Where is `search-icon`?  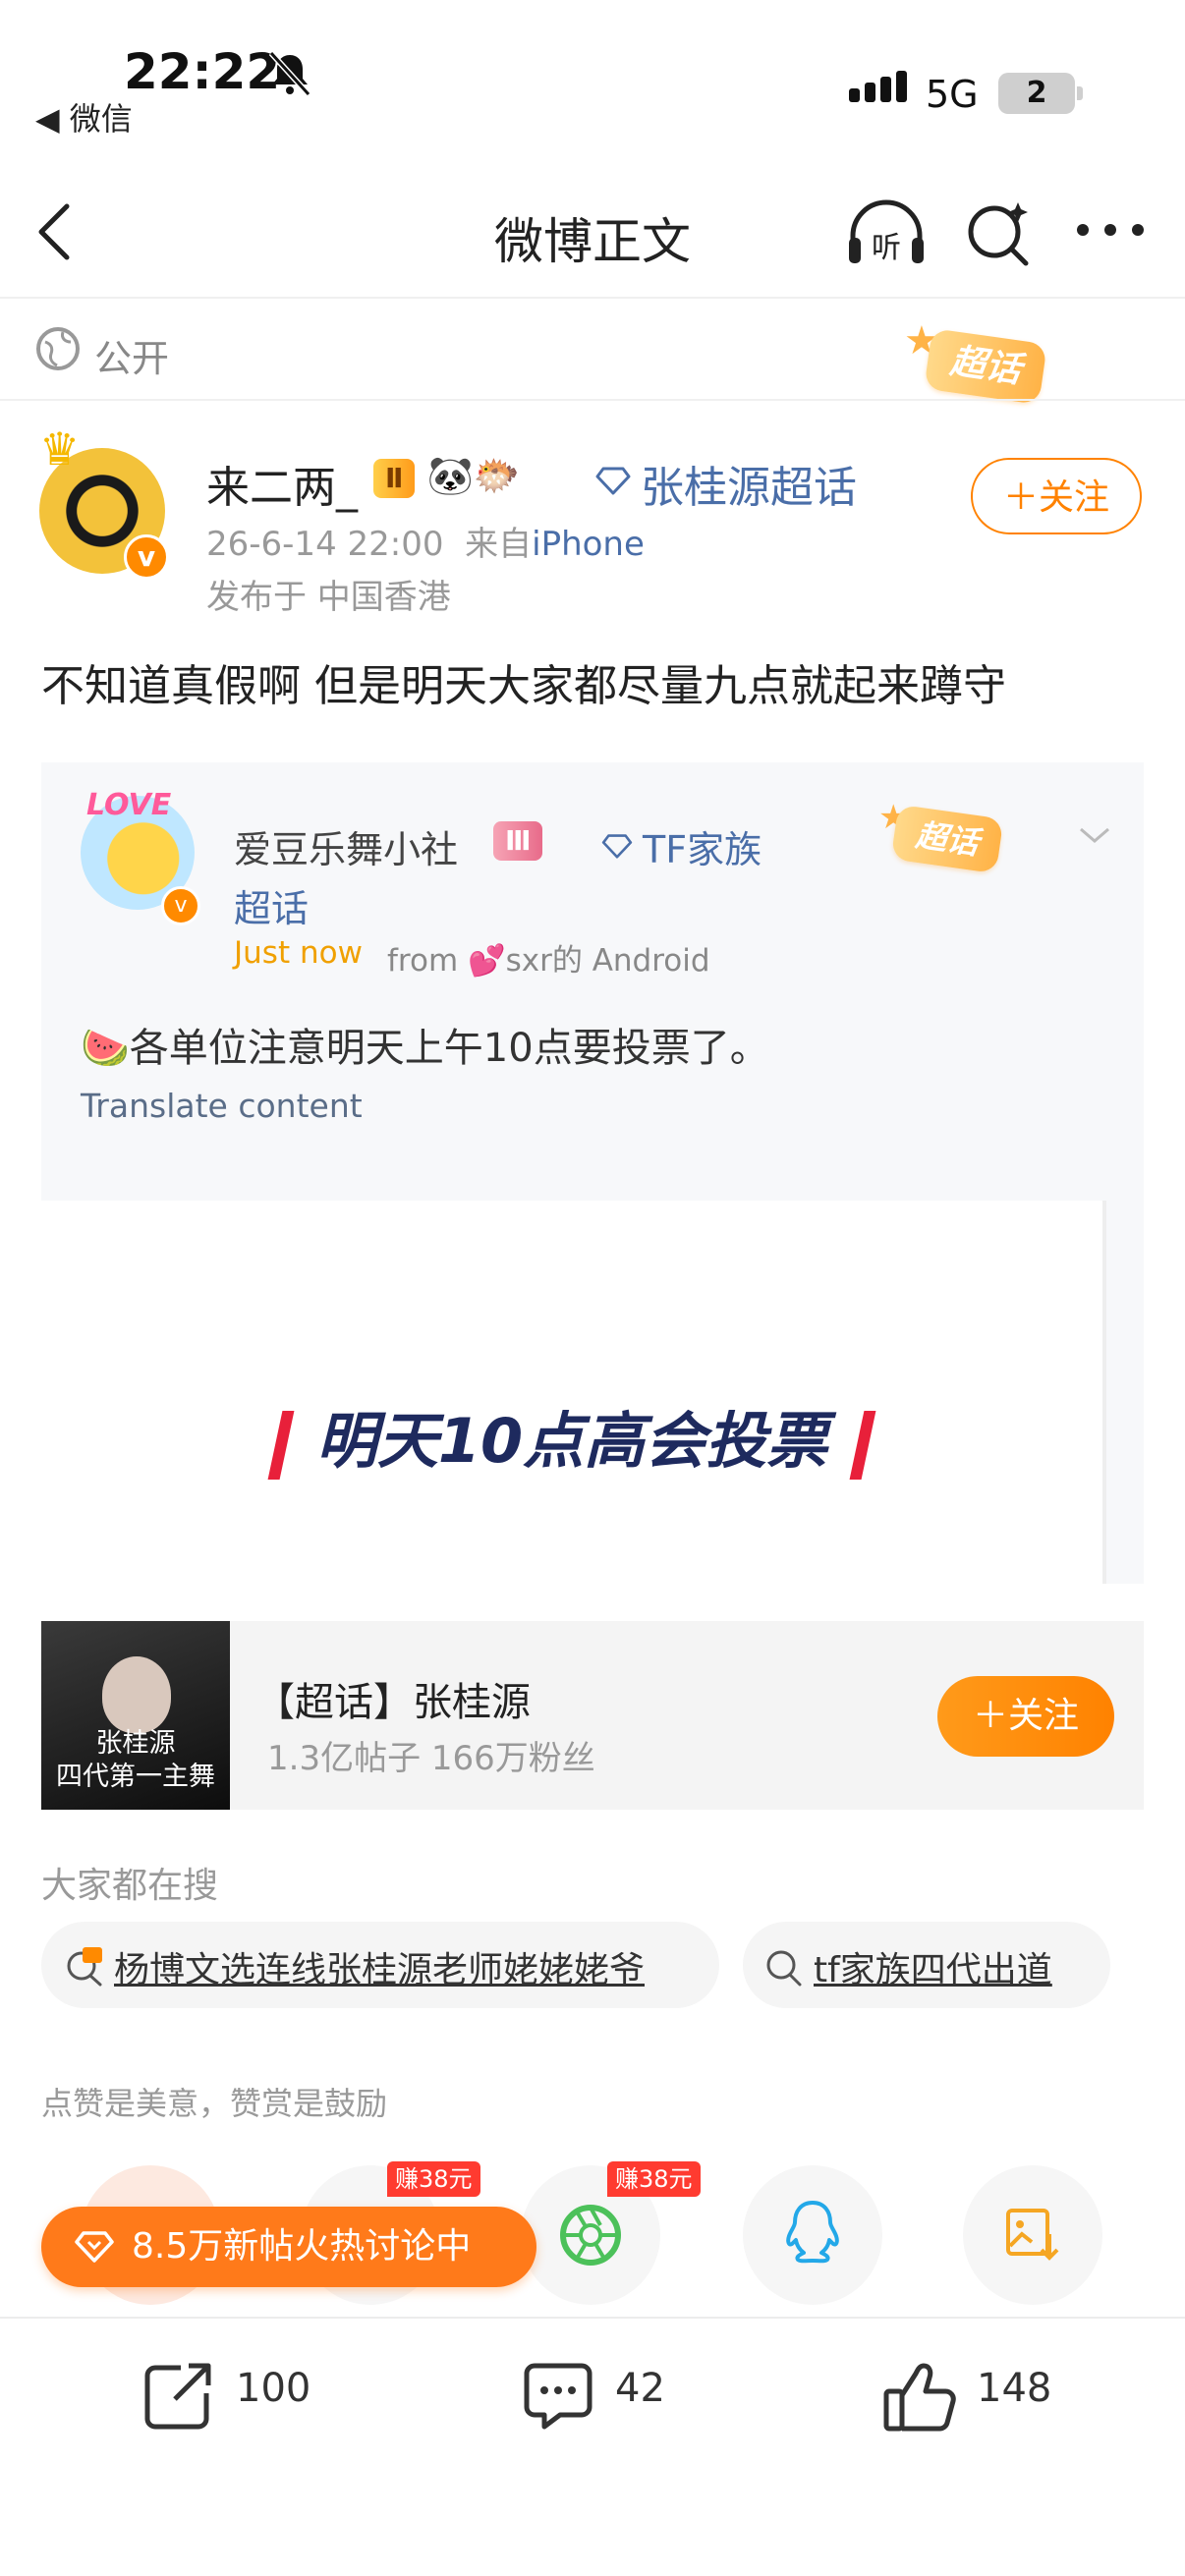
search-icon is located at coordinates (784, 1968).